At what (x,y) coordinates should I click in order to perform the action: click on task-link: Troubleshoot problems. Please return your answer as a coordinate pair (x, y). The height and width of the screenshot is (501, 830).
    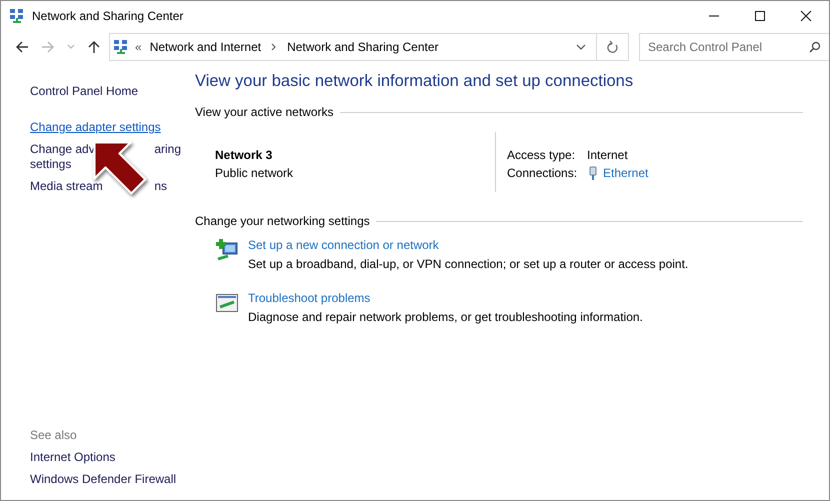
    Looking at the image, I should click on (445, 298).